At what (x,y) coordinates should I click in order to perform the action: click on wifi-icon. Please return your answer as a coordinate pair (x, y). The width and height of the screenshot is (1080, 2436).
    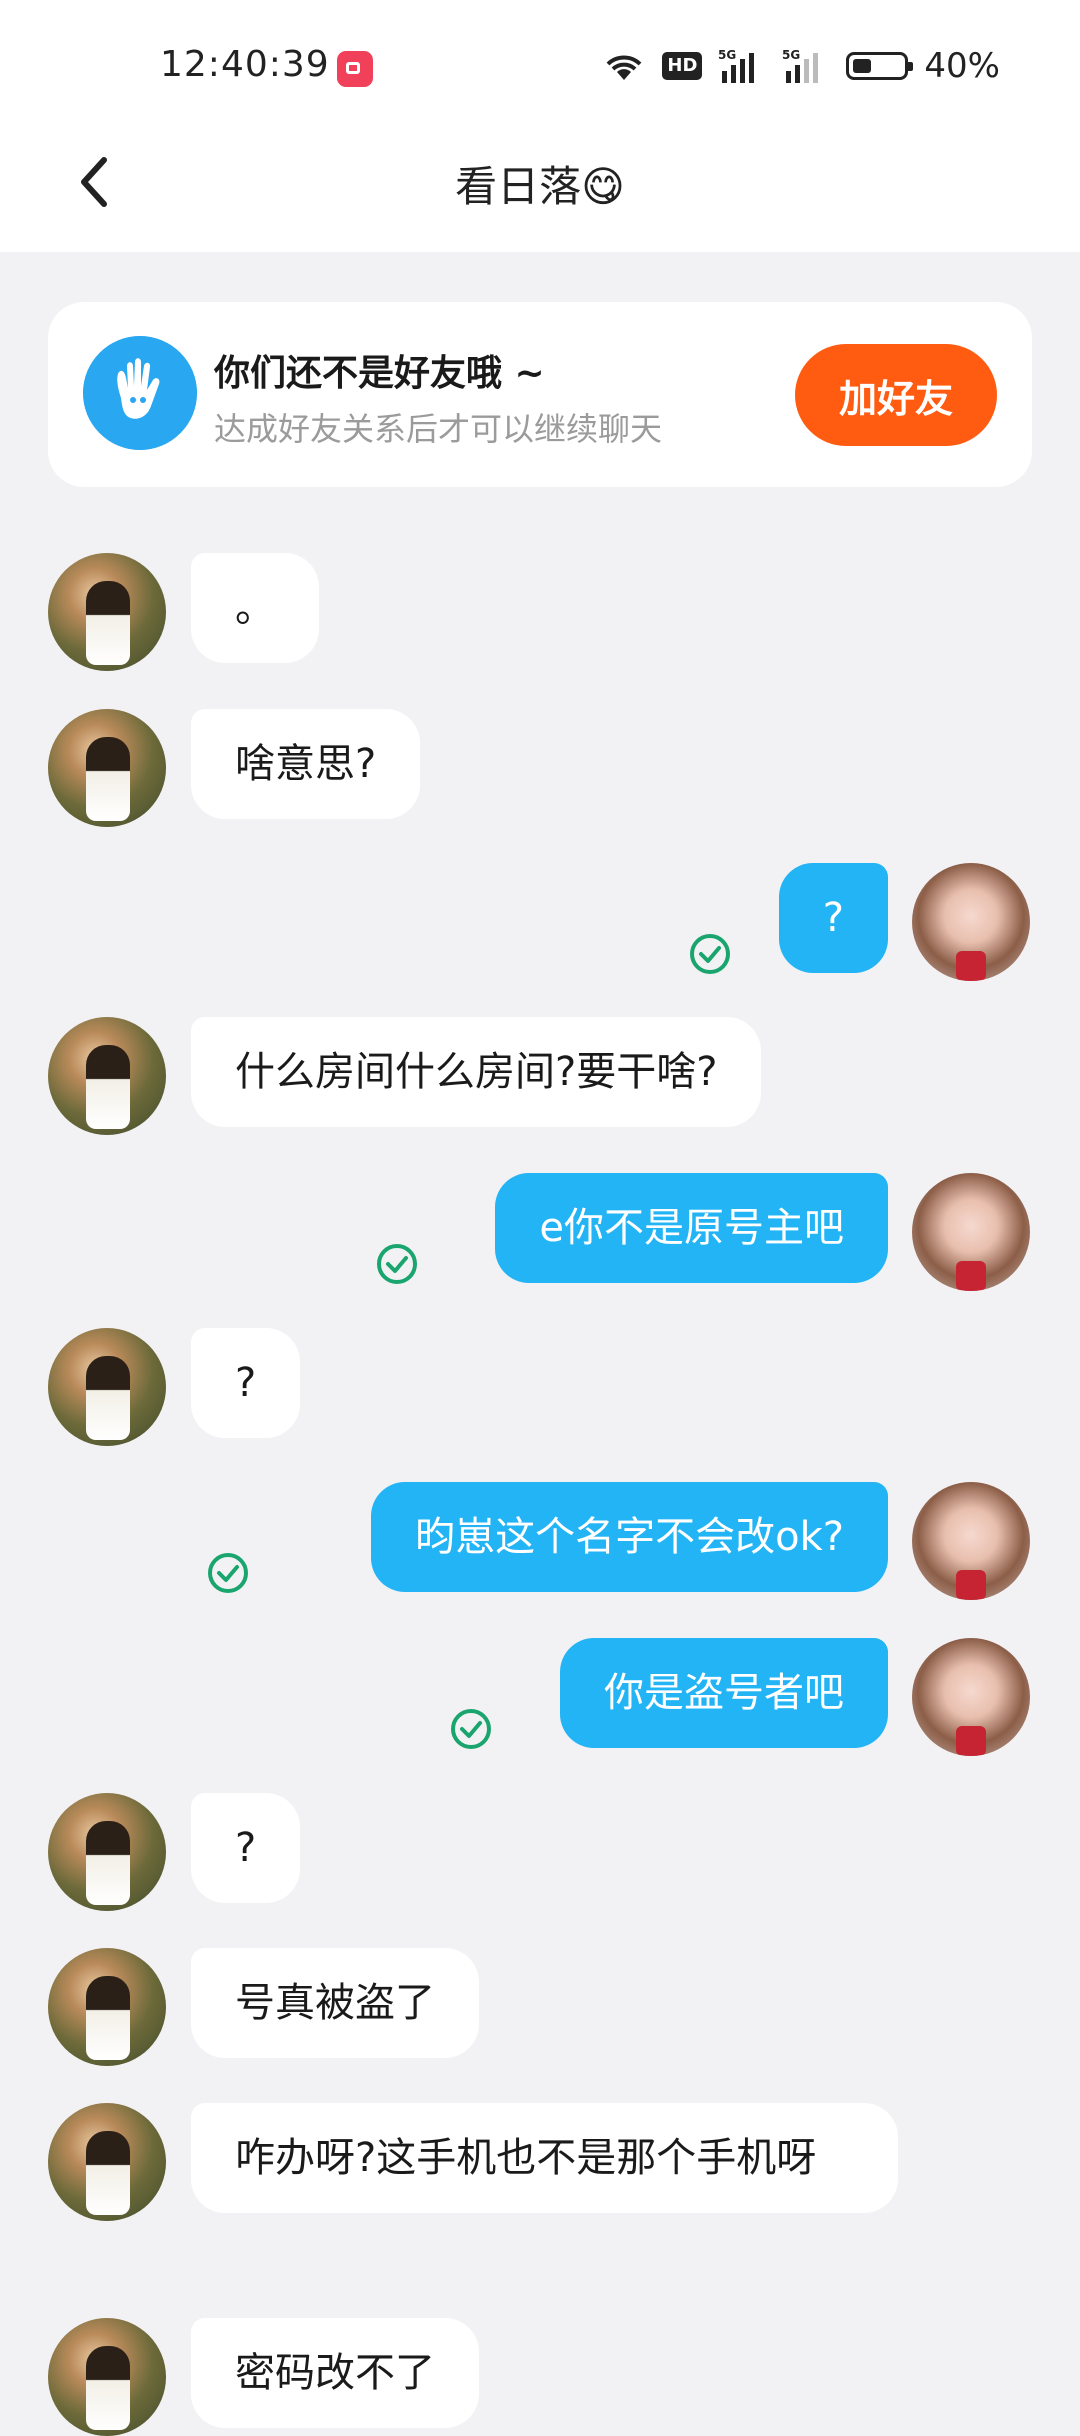
    Looking at the image, I should click on (624, 67).